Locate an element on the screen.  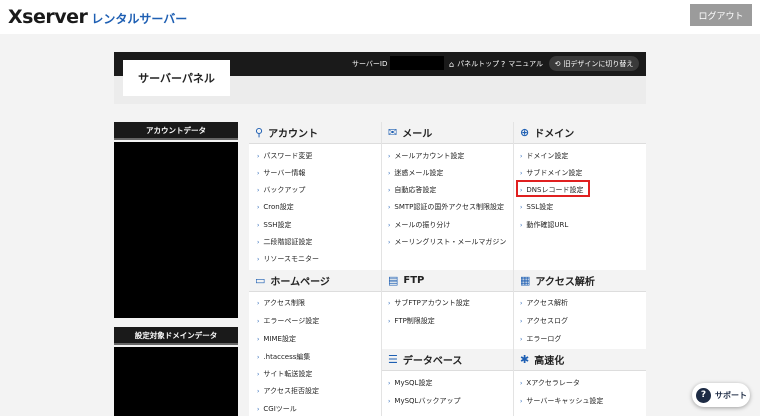
manual-link: ? マニュアル is located at coordinates (522, 64).